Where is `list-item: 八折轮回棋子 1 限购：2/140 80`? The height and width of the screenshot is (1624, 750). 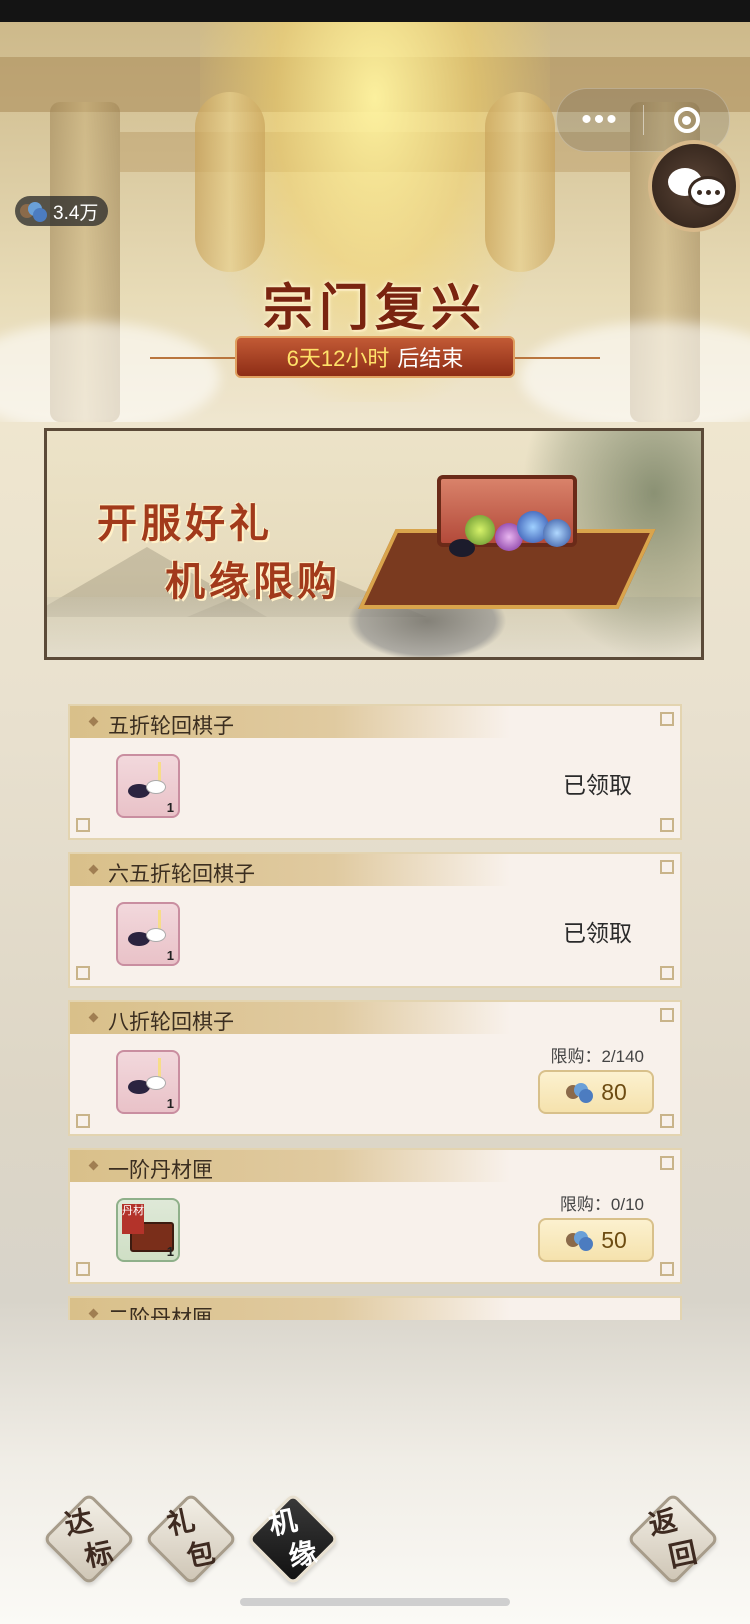
list-item: 八折轮回棋子 1 限购：2/140 80 is located at coordinates (375, 1068).